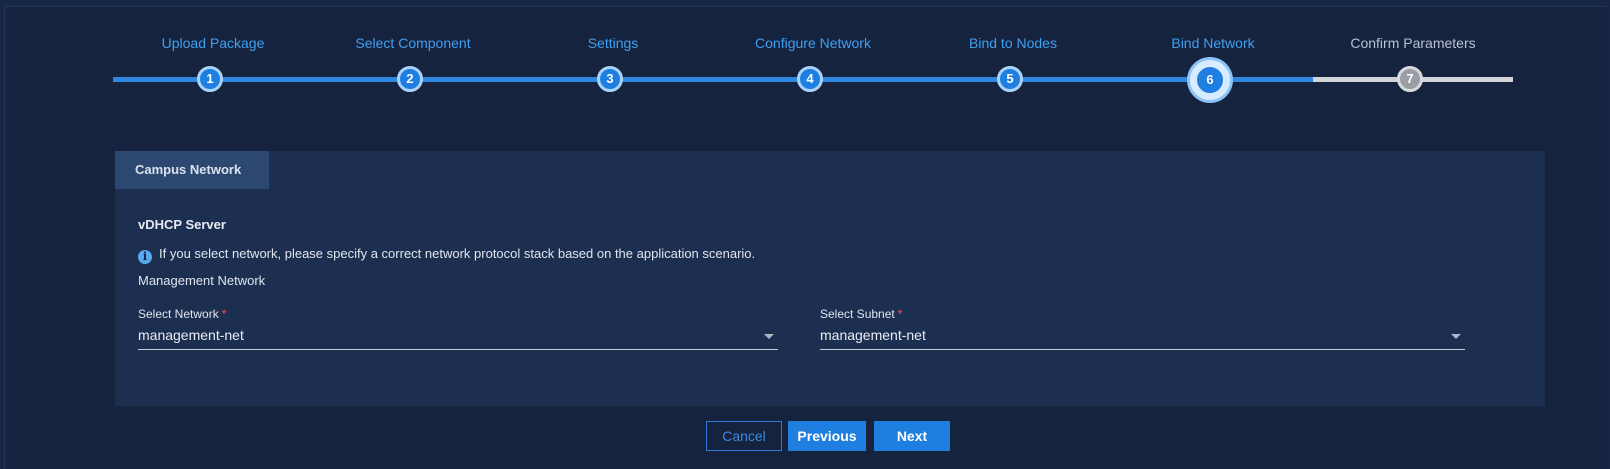 This screenshot has width=1610, height=469. What do you see at coordinates (613, 43) in the screenshot?
I see `step-label: Settings` at bounding box center [613, 43].